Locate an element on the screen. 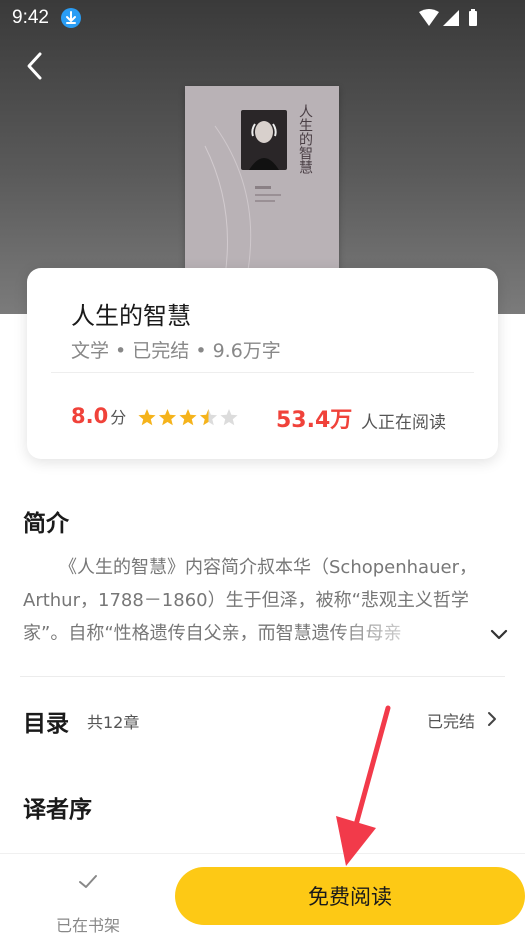 The image size is (525, 936). section-divider is located at coordinates (262, 676).